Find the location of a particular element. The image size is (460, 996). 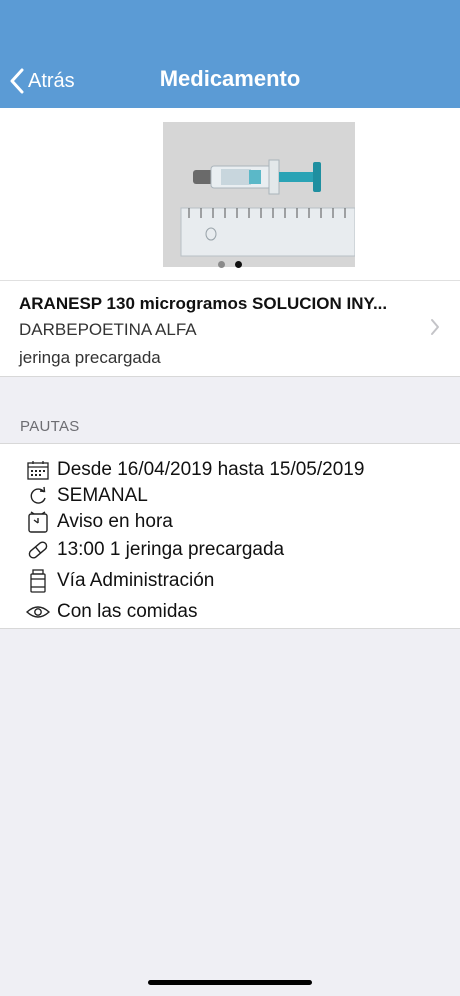

pauta-text: Aviso en hora is located at coordinates (115, 521).